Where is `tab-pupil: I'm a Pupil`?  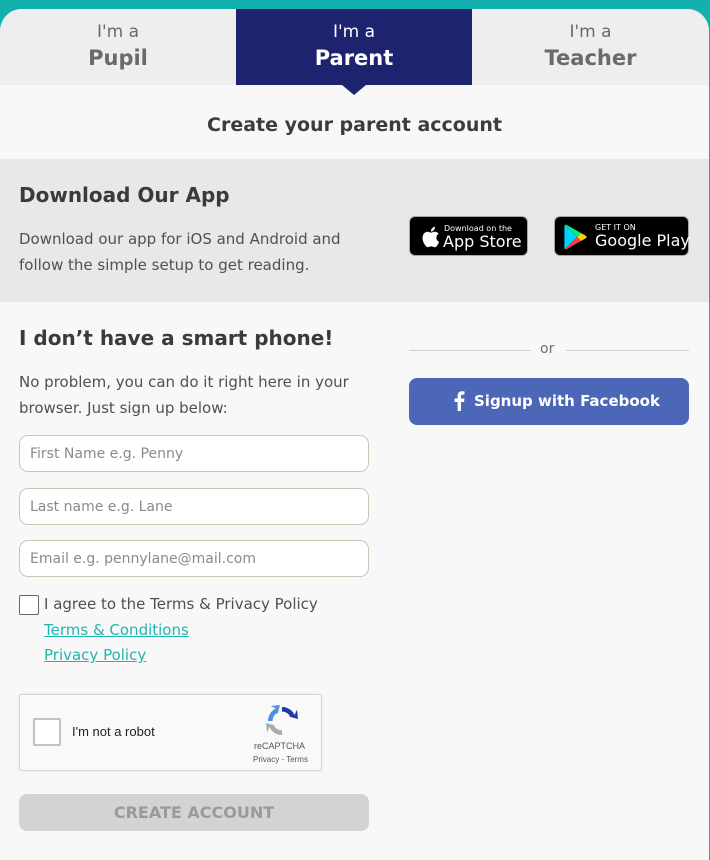
tab-pupil: I'm a Pupil is located at coordinates (118, 47).